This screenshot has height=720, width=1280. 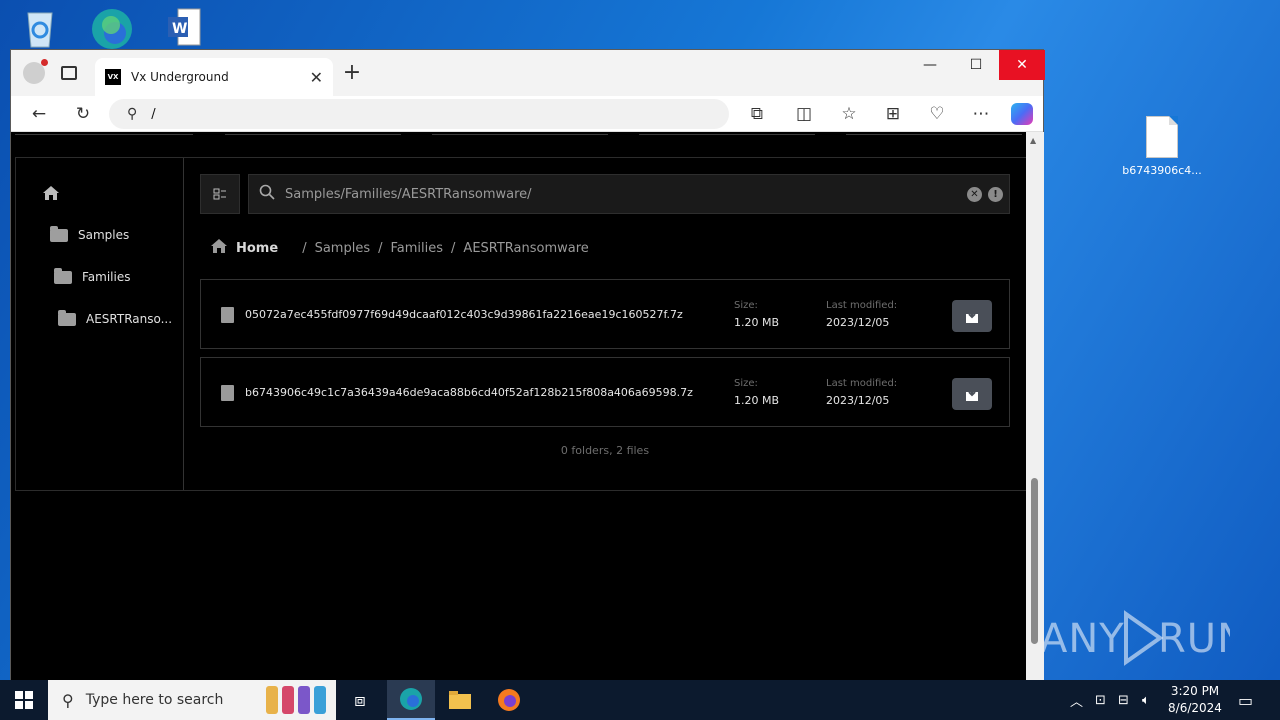 I want to click on sidebar-item-samples: Samples, so click(x=90, y=233).